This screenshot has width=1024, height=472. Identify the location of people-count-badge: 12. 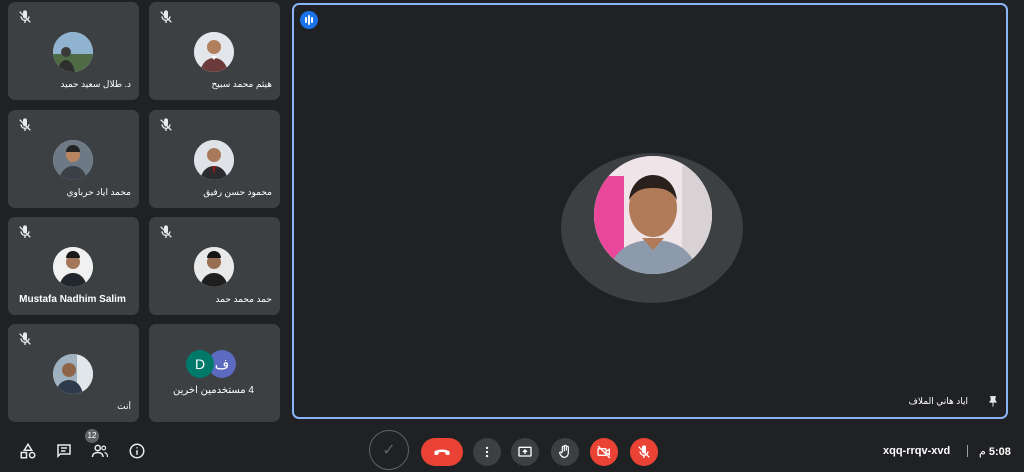
(92, 436).